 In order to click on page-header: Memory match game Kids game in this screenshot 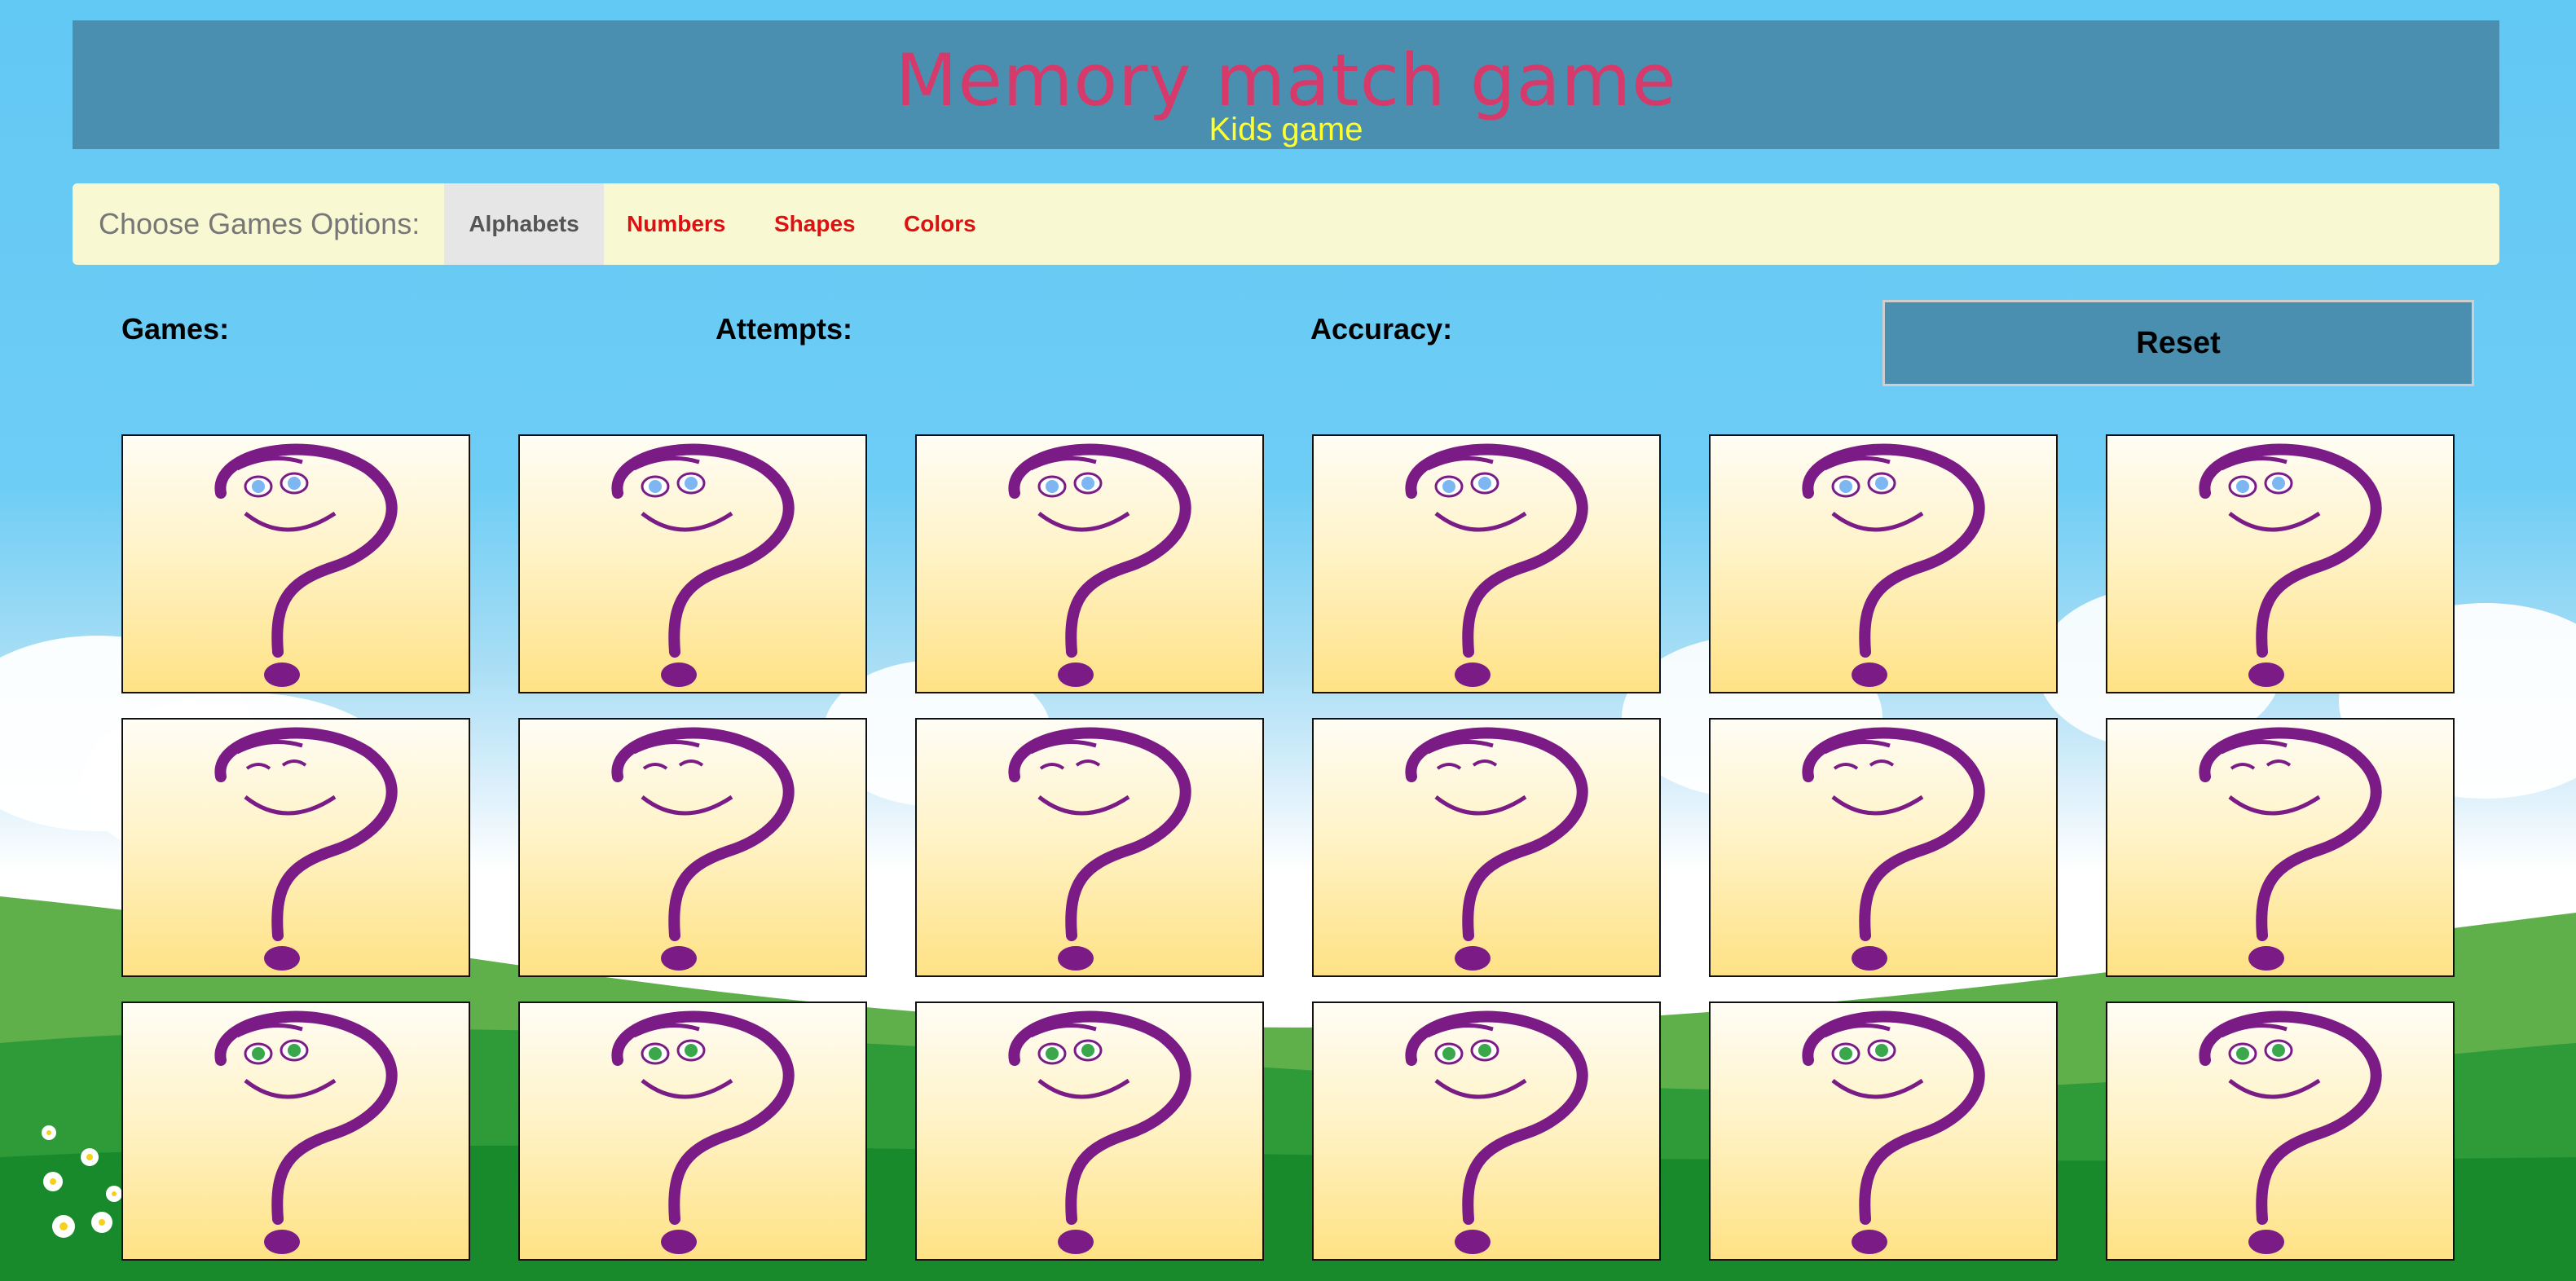, I will do `click(1286, 85)`.